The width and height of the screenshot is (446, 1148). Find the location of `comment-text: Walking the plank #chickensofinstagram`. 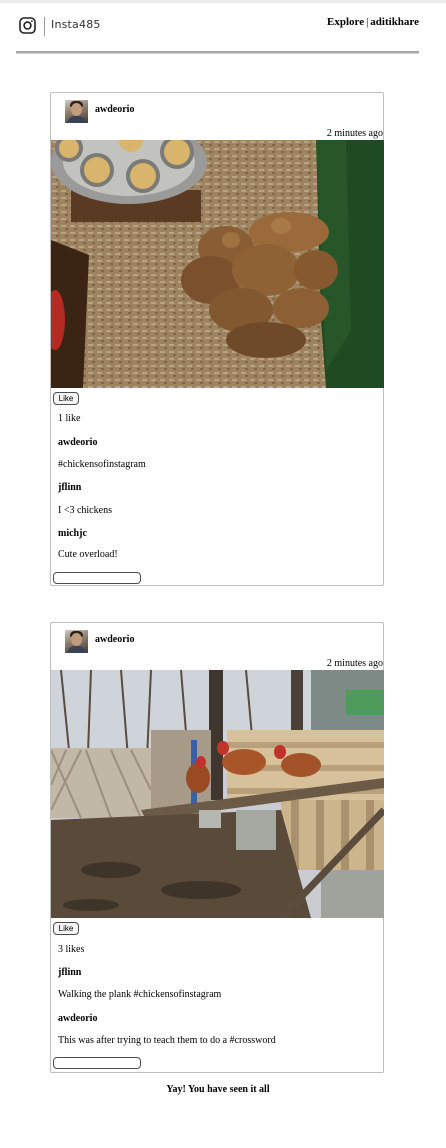

comment-text: Walking the plank #chickensofinstagram is located at coordinates (140, 994).